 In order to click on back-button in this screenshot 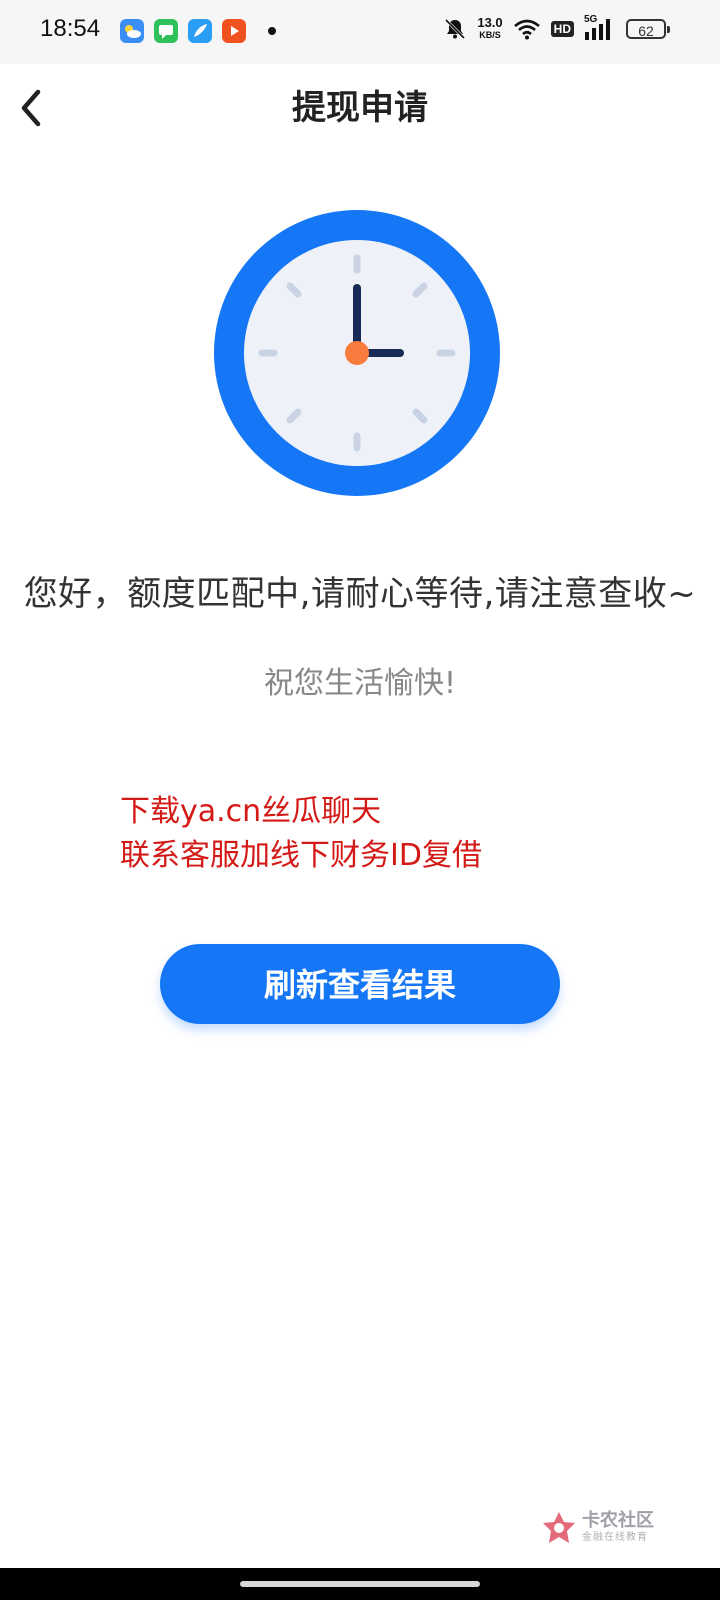, I will do `click(32, 108)`.